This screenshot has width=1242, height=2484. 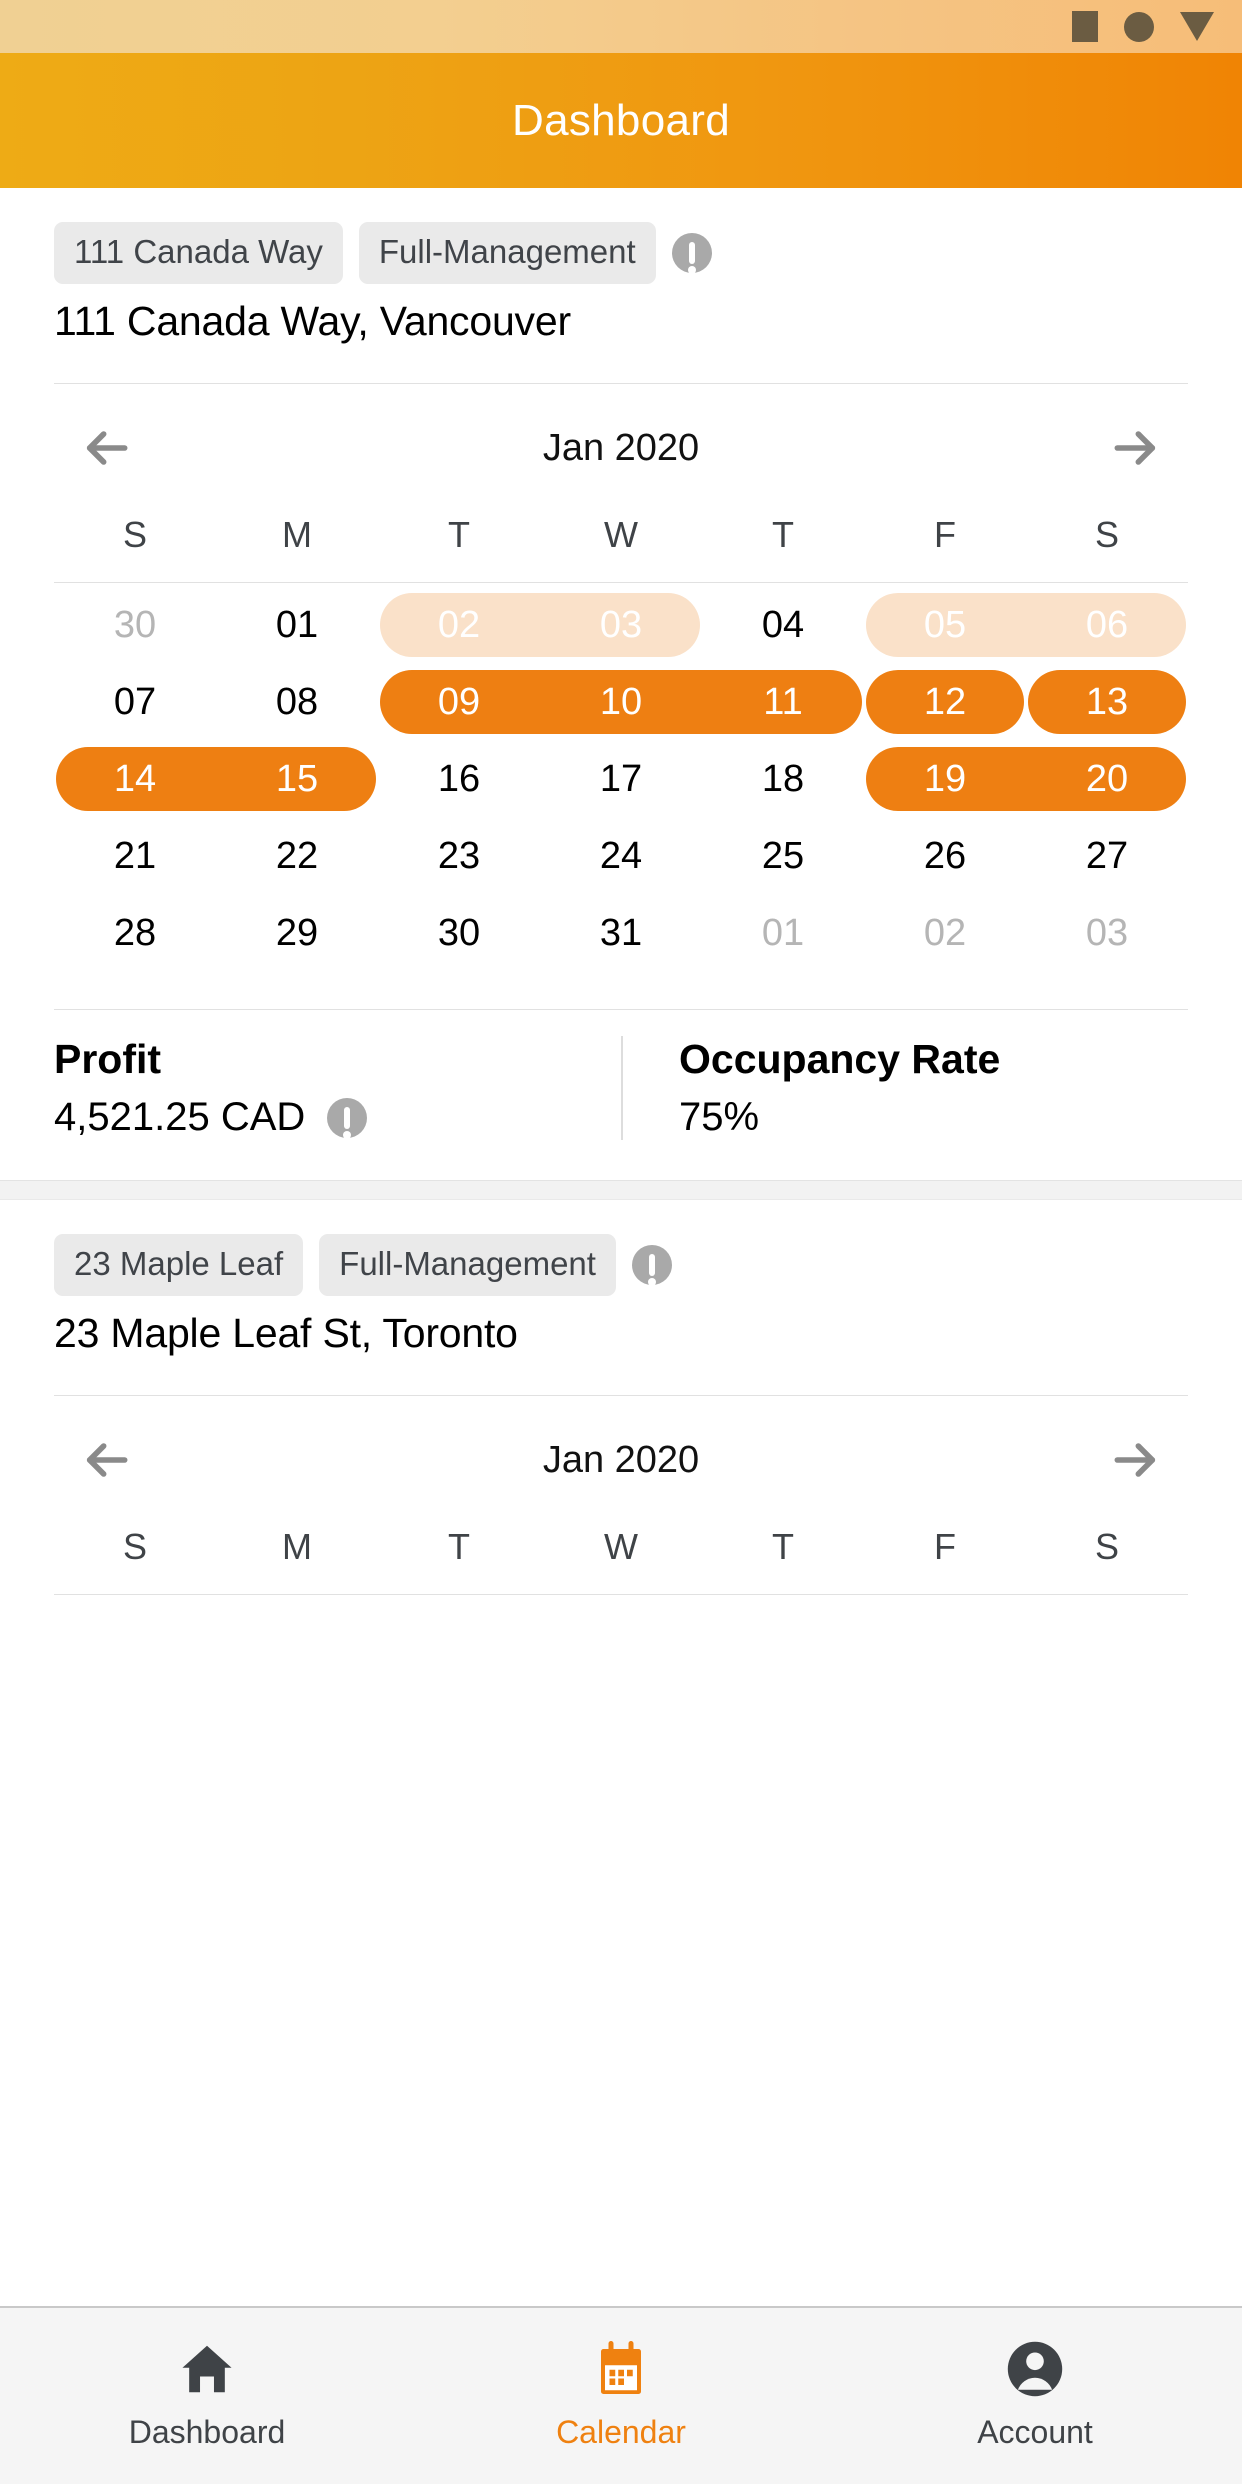 What do you see at coordinates (1139, 26) in the screenshot?
I see `record-circle-icon` at bounding box center [1139, 26].